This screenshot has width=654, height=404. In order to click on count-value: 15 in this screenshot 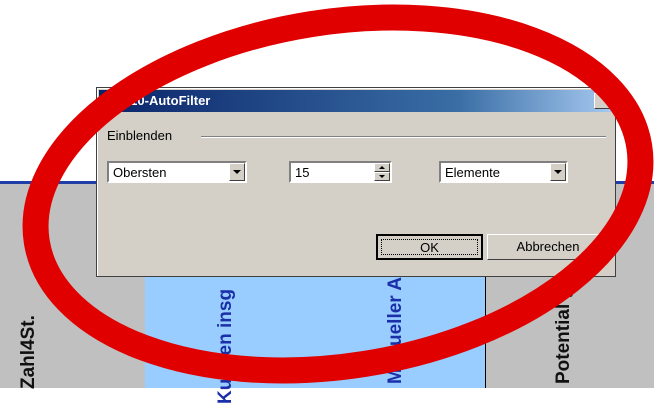, I will do `click(302, 172)`.